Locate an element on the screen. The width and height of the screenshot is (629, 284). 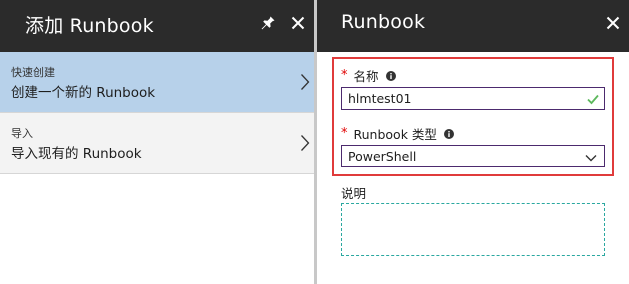
runbook-type-value: PowerShell is located at coordinates (382, 156).